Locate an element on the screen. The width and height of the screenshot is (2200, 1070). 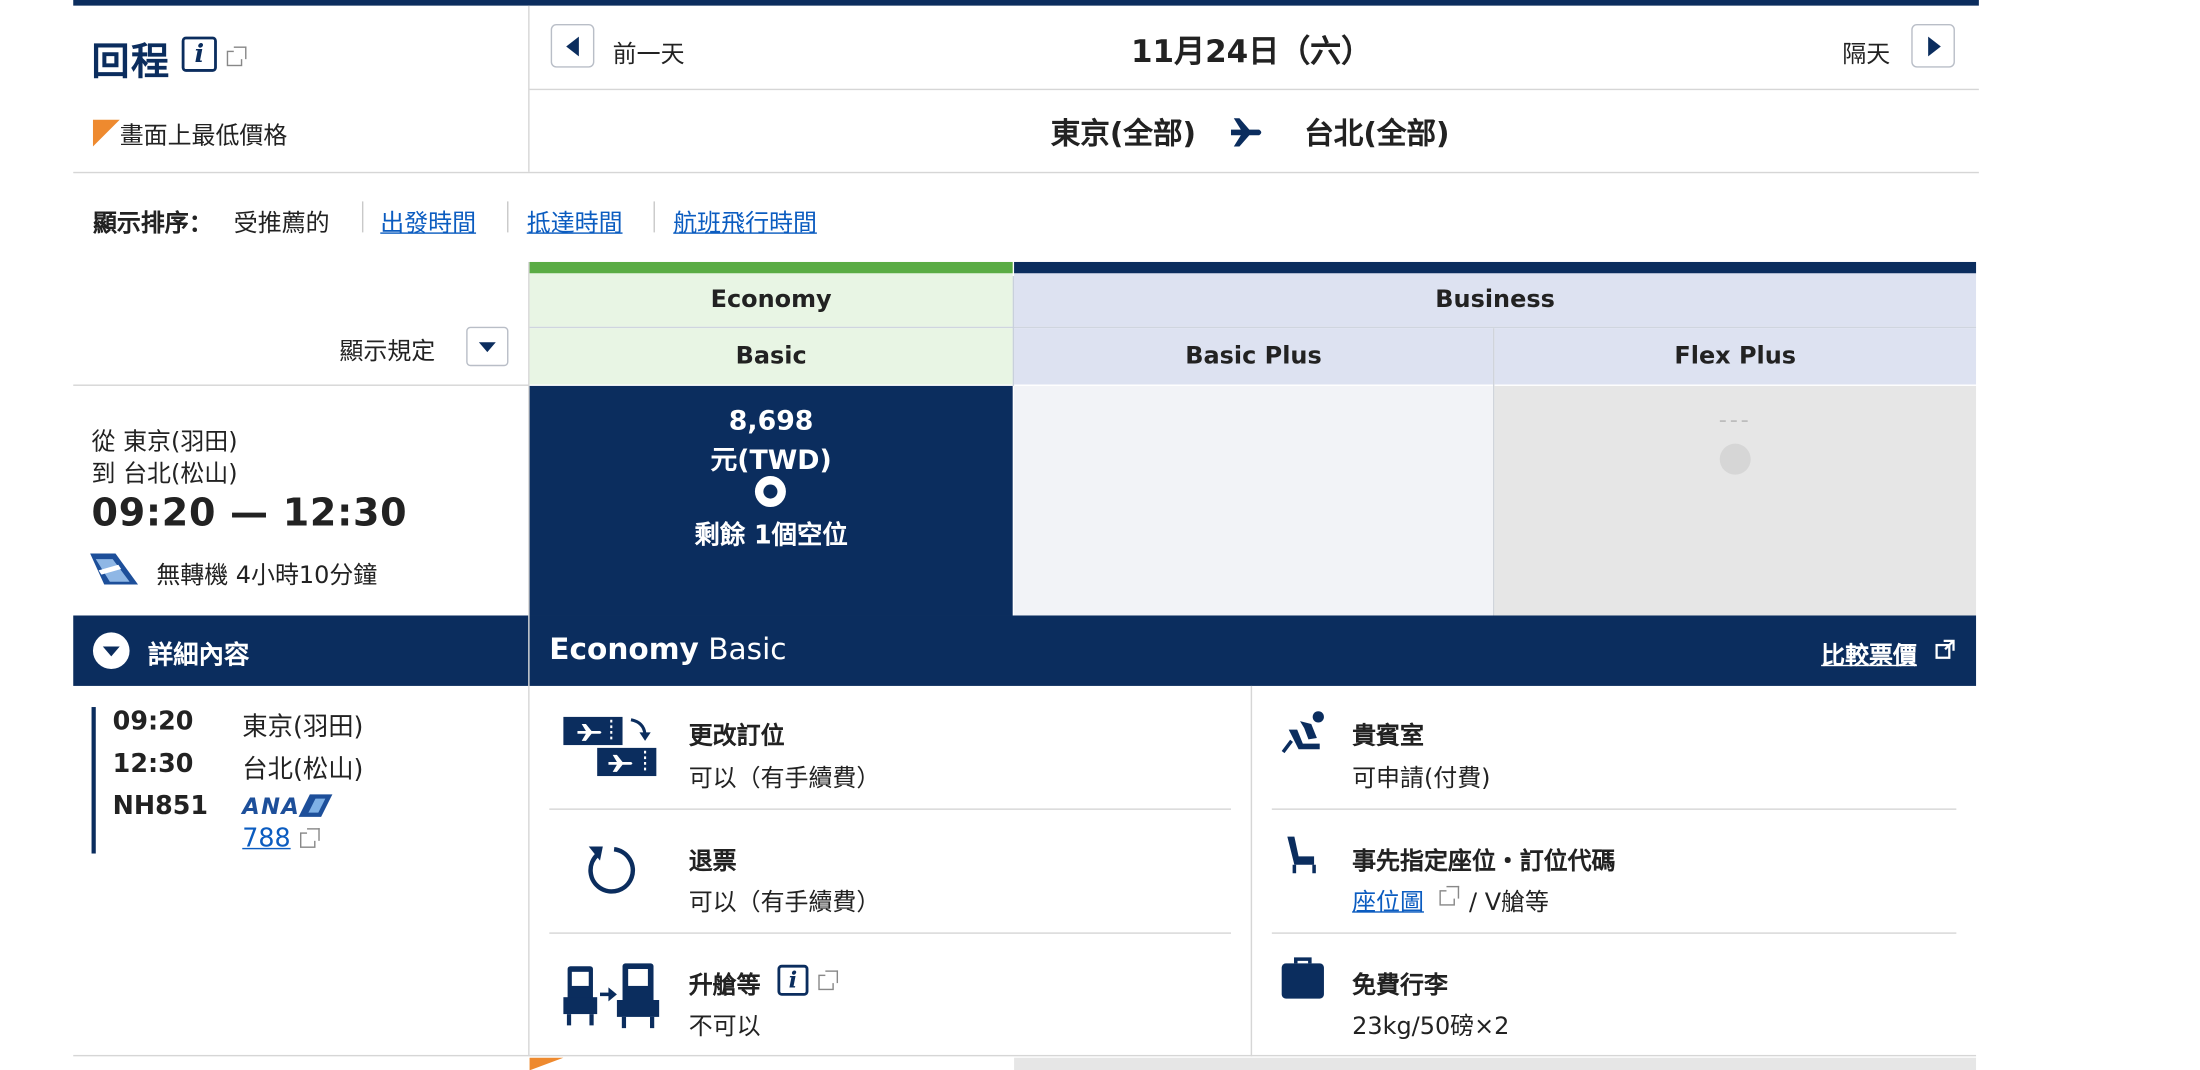
next-day-button is located at coordinates (1933, 45).